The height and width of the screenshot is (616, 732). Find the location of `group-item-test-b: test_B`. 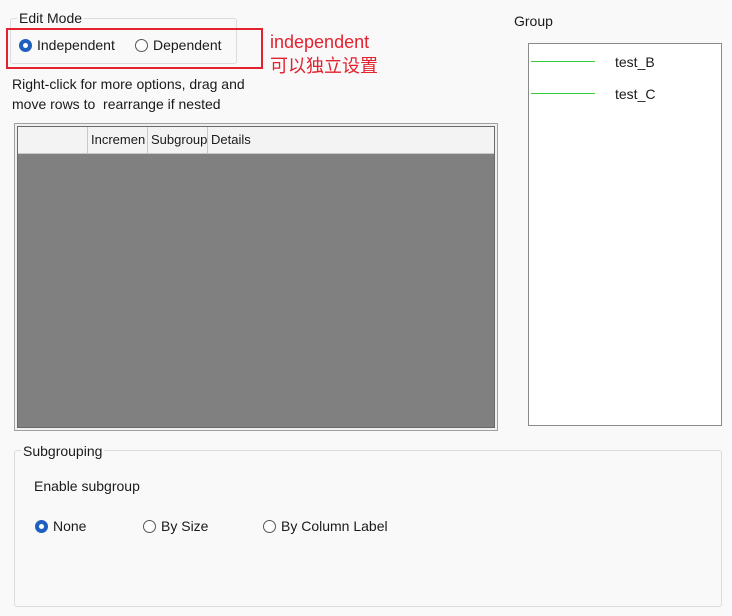

group-item-test-b: test_B is located at coordinates (635, 62).